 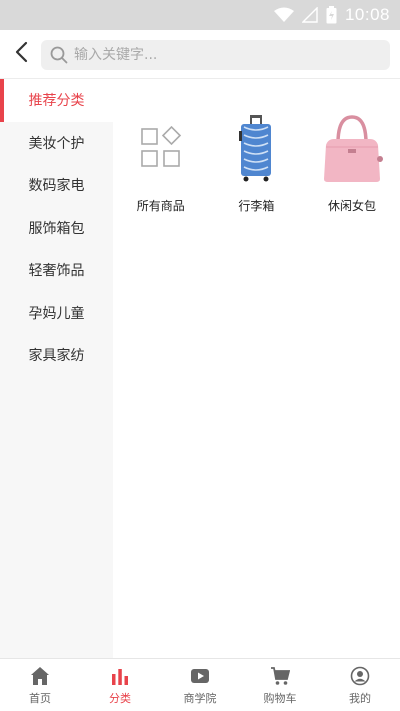 What do you see at coordinates (224, 55) in the screenshot?
I see `search-input` at bounding box center [224, 55].